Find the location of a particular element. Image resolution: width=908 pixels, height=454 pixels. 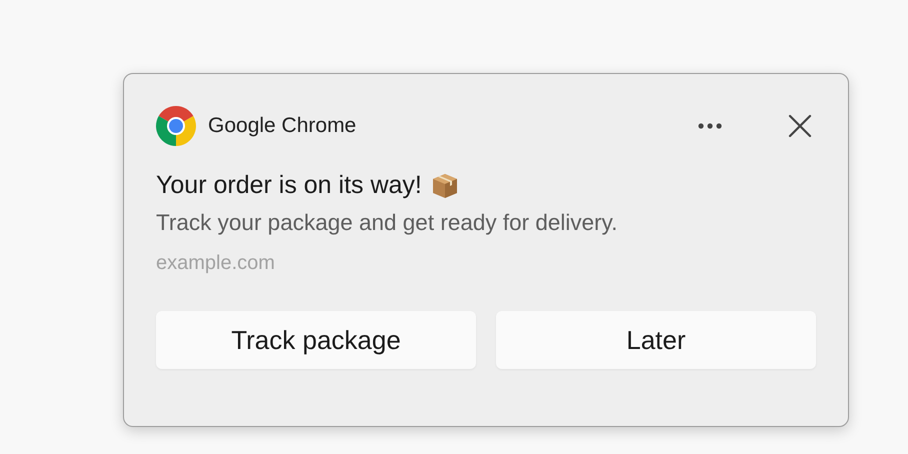

notification-message: Track your package and get ready for delivery. is located at coordinates (387, 223).